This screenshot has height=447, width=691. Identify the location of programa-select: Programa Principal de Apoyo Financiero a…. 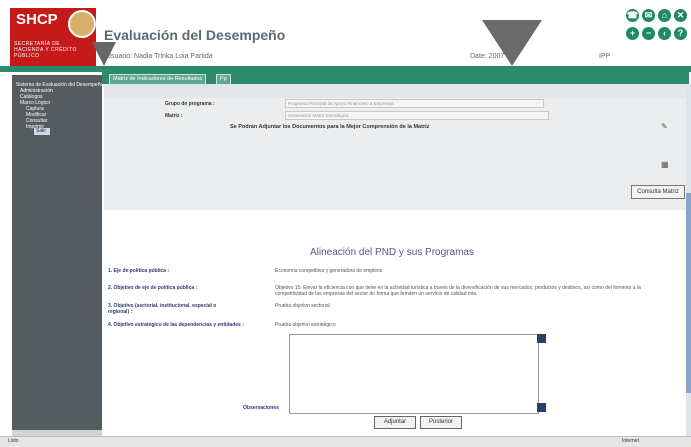
(414, 103).